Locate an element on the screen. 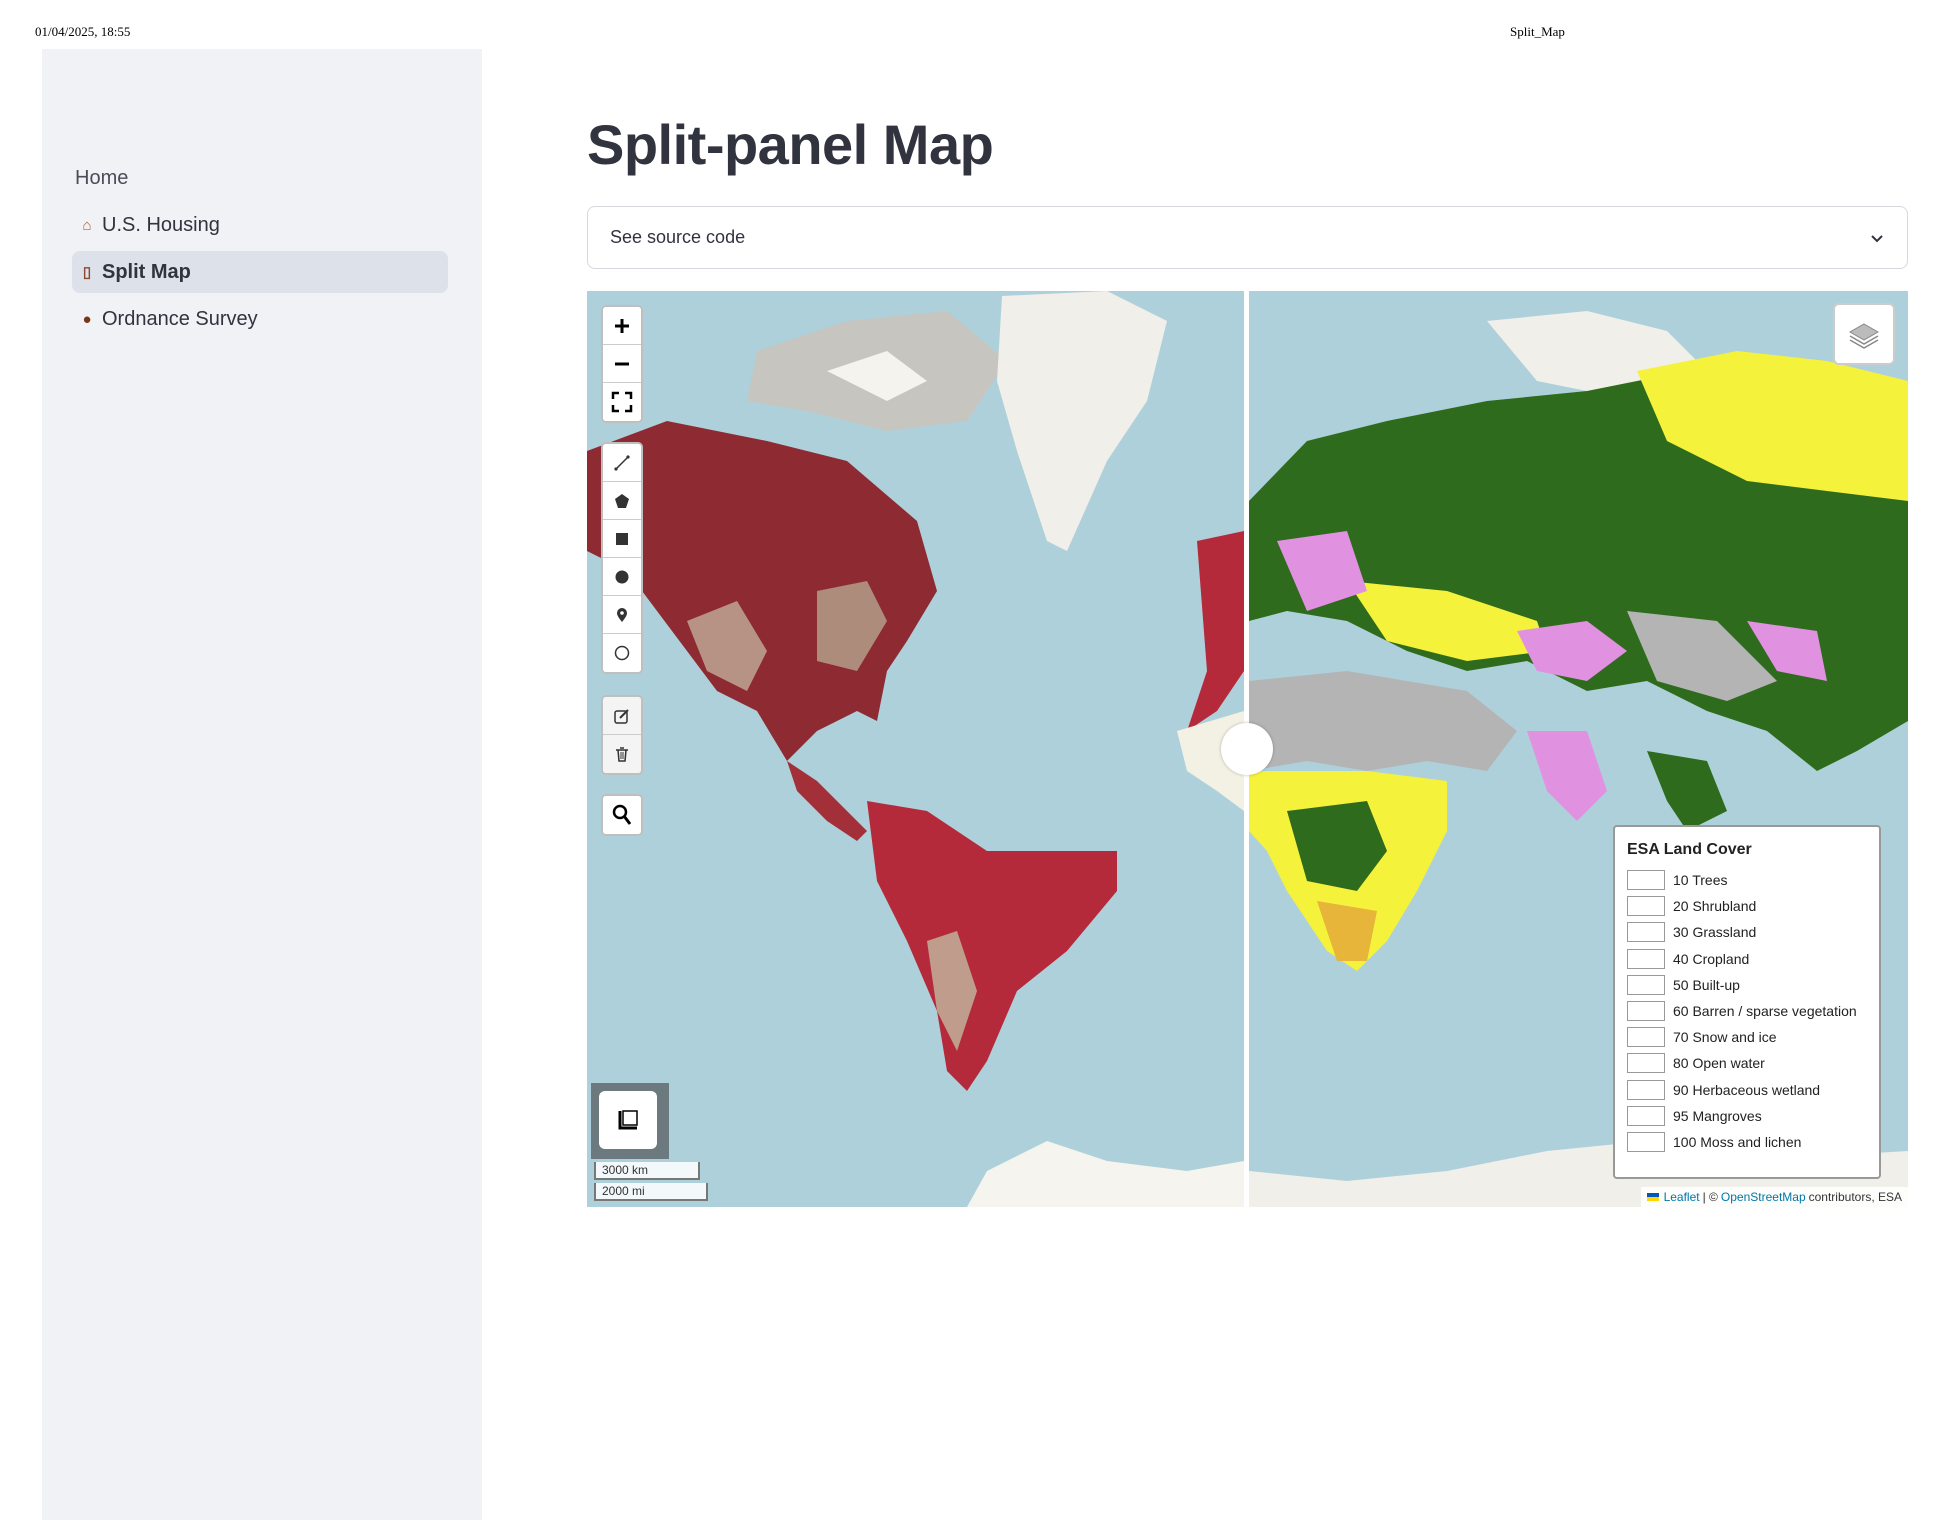 This screenshot has height=1520, width=1944. draw-circlemarker-button is located at coordinates (622, 653).